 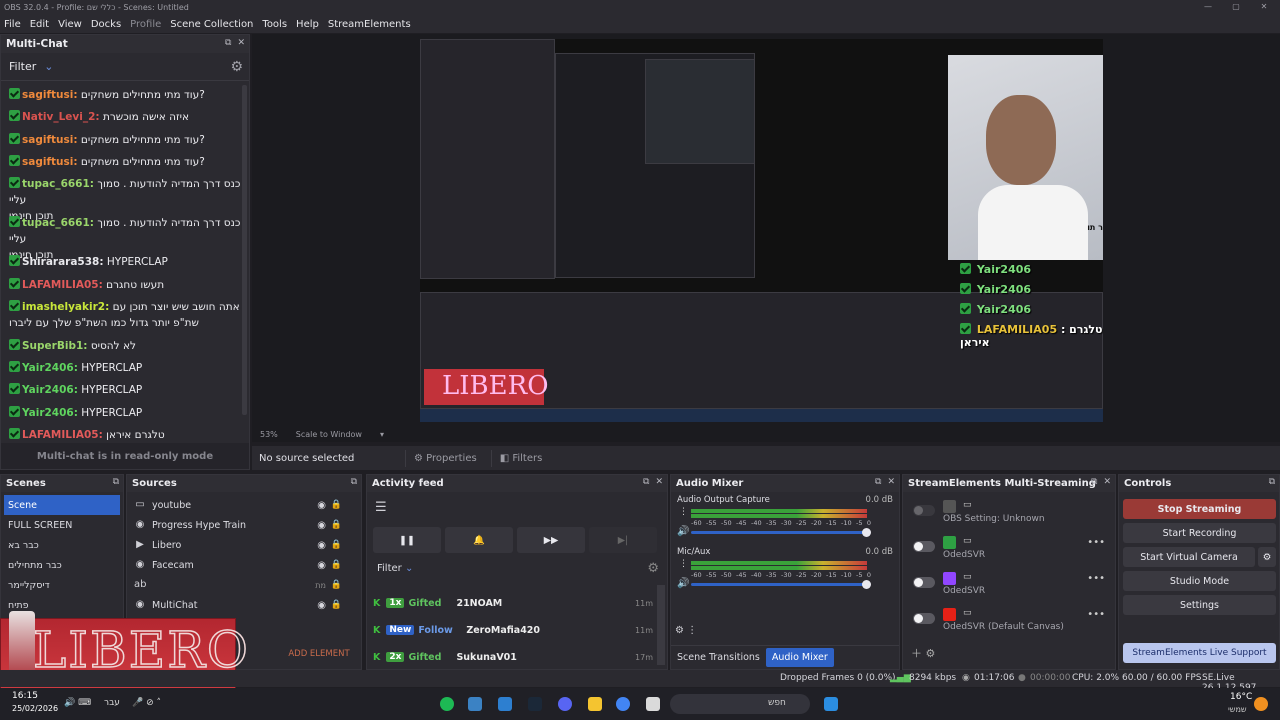 I want to click on language-indicator: עבר, so click(x=112, y=703).